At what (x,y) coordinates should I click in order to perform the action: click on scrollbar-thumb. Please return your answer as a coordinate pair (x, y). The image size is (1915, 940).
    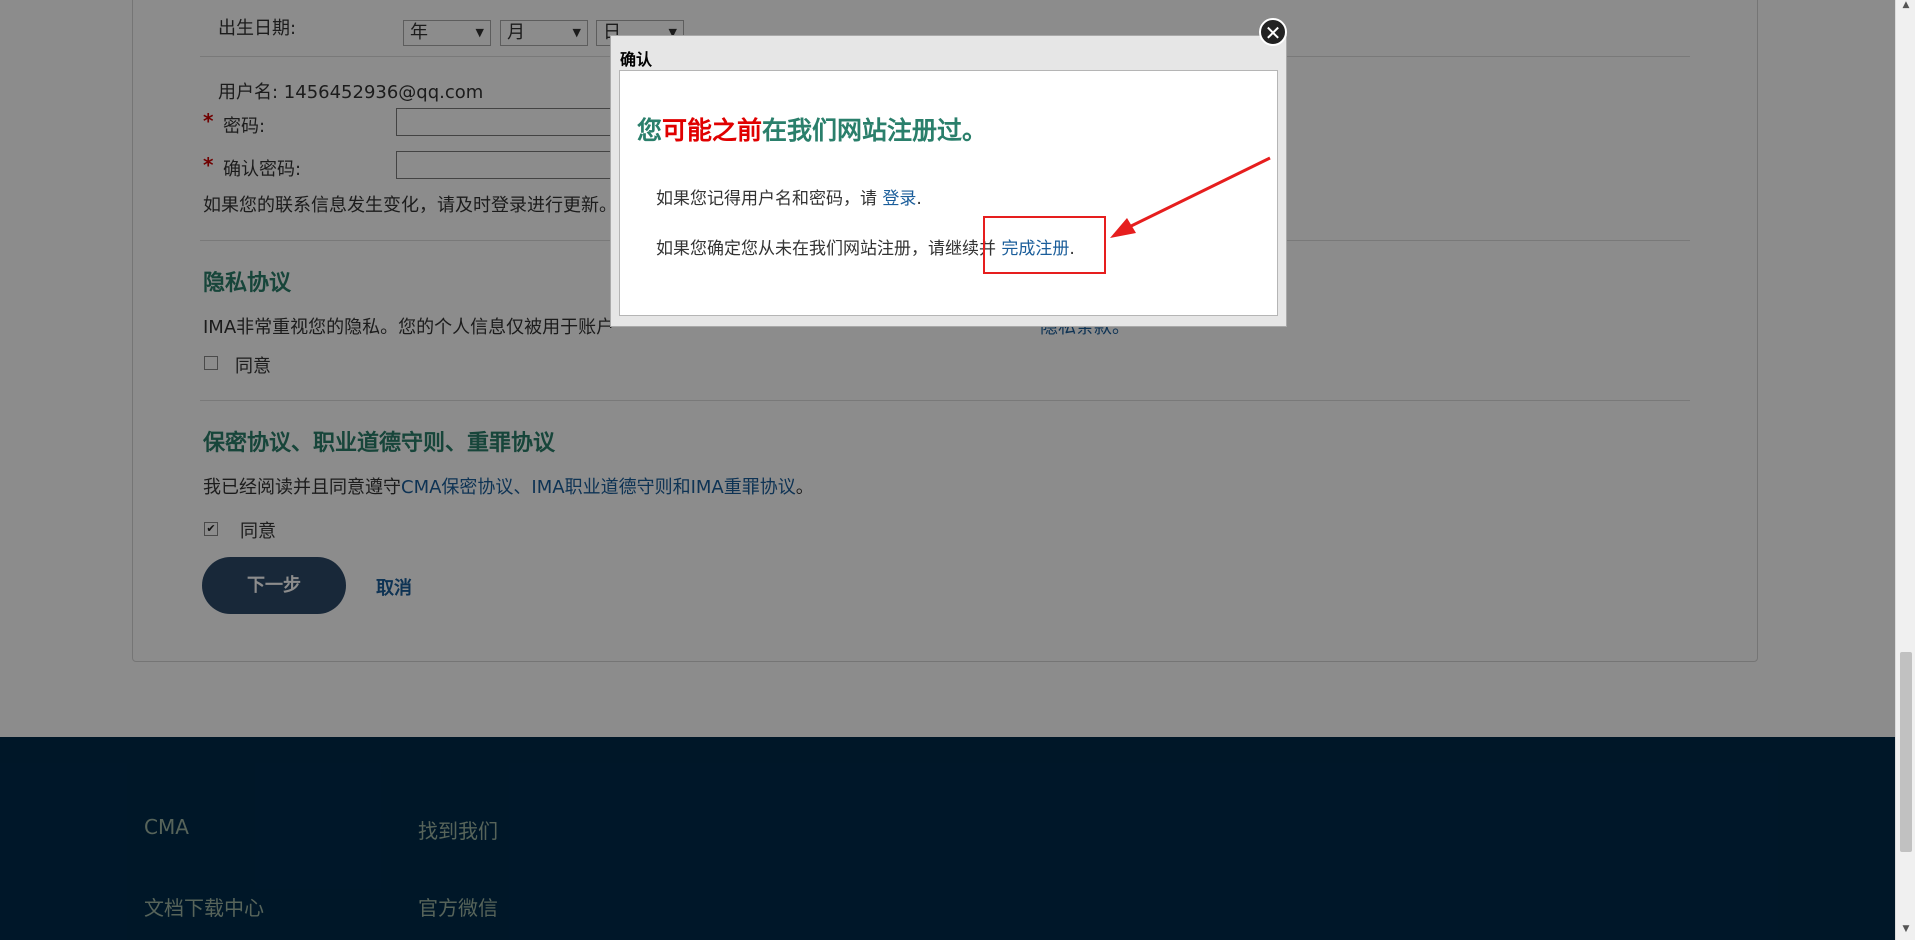
    Looking at the image, I should click on (1906, 752).